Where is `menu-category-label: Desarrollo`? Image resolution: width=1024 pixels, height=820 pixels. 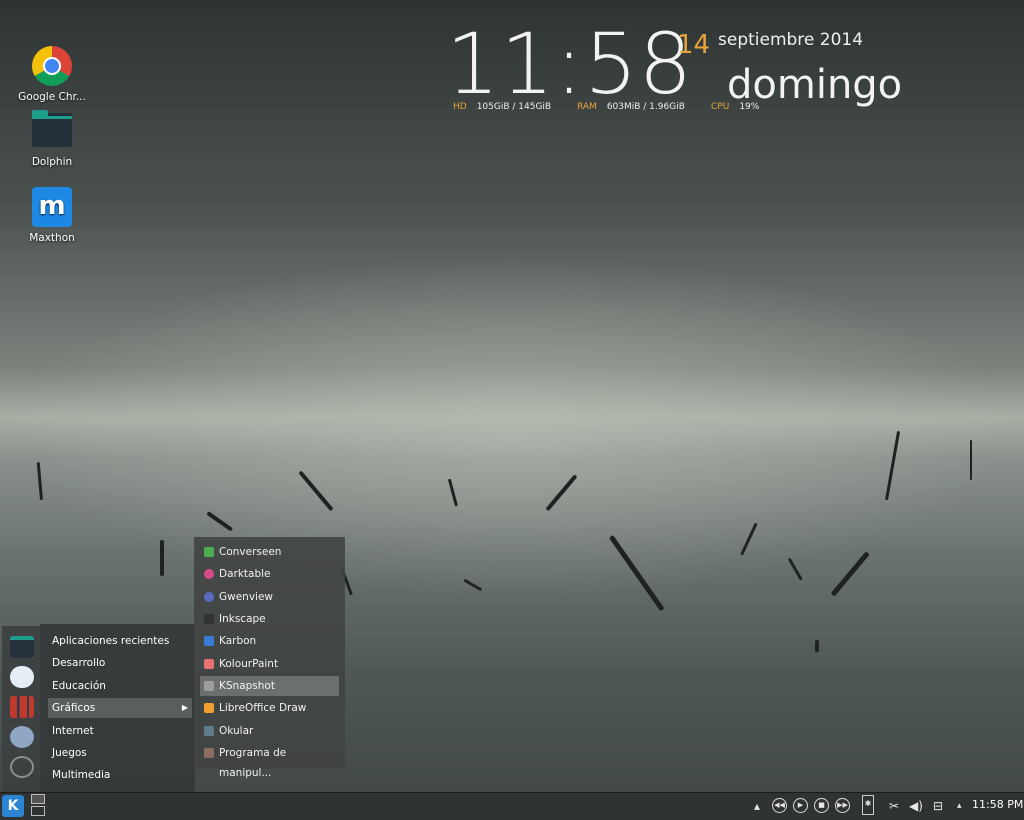
menu-category-label: Desarrollo is located at coordinates (79, 663).